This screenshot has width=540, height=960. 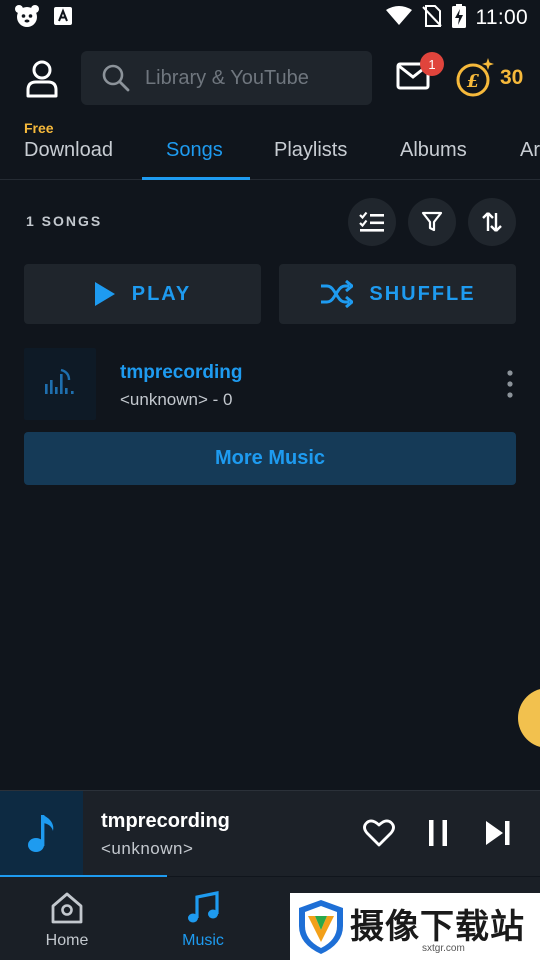 What do you see at coordinates (59, 381) in the screenshot?
I see `audio-file-icon` at bounding box center [59, 381].